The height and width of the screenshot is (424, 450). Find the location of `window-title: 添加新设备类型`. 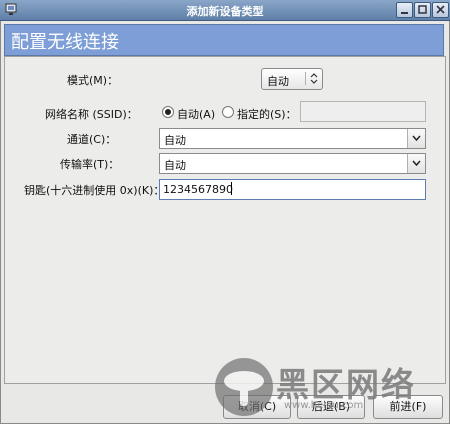

window-title: 添加新设备类型 is located at coordinates (225, 11).